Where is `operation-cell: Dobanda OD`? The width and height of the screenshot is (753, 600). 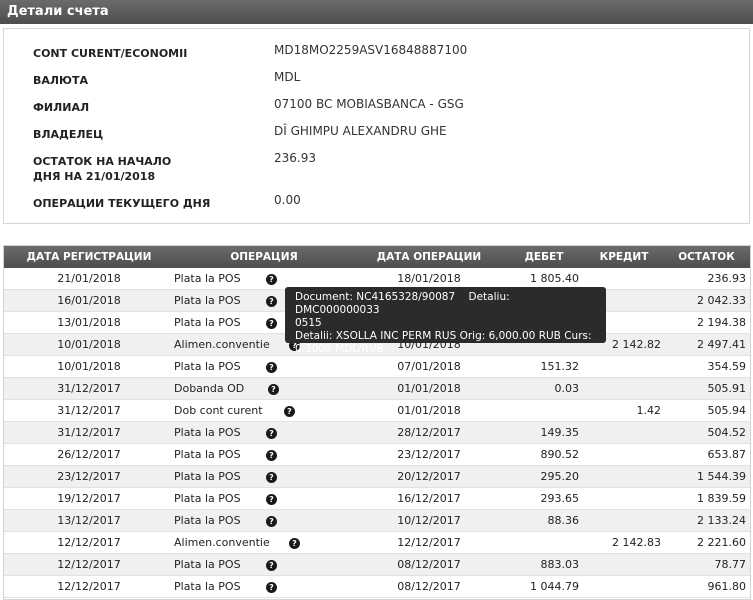
operation-cell: Dobanda OD is located at coordinates (209, 388).